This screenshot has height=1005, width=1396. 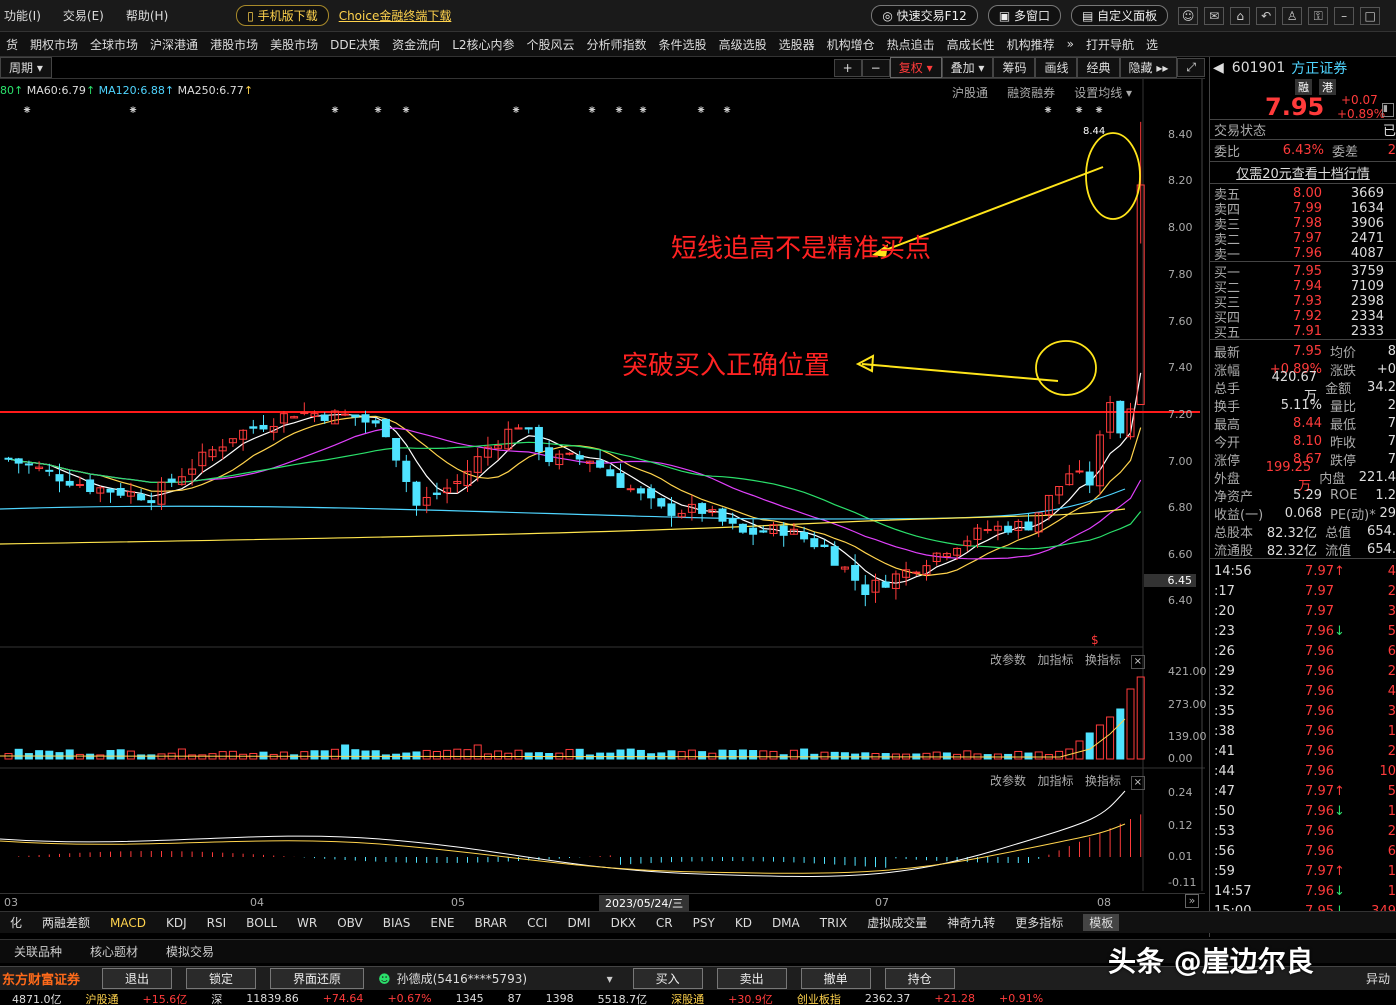 What do you see at coordinates (190, 951) in the screenshot?
I see `tab-simulate: 模拟交易` at bounding box center [190, 951].